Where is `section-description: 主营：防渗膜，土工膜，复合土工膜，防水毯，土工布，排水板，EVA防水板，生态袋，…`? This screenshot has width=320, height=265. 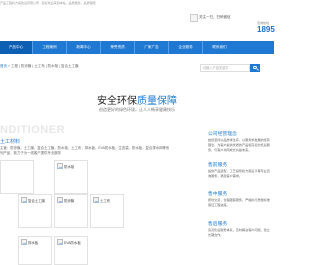 section-description: 主营：防渗膜，土工膜，复合土工膜，防水毯，土工布，排水板，EVA防水板，生态袋，… is located at coordinates (85, 150).